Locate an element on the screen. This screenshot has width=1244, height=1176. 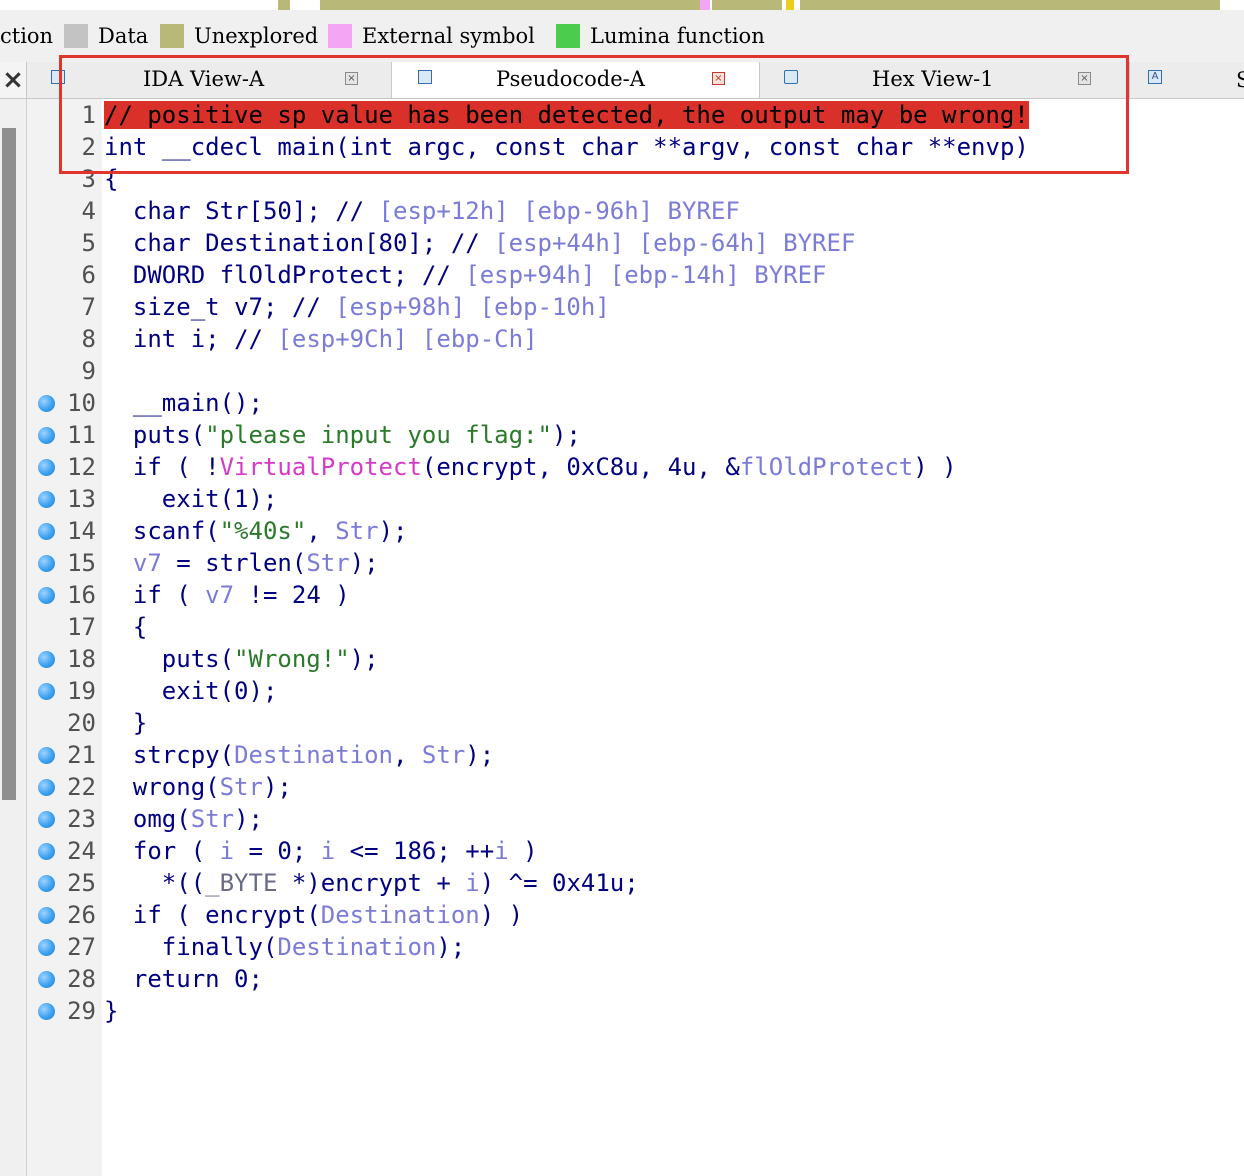
code-line: 26 if ( encrypt(Destination) ) is located at coordinates (641, 915).